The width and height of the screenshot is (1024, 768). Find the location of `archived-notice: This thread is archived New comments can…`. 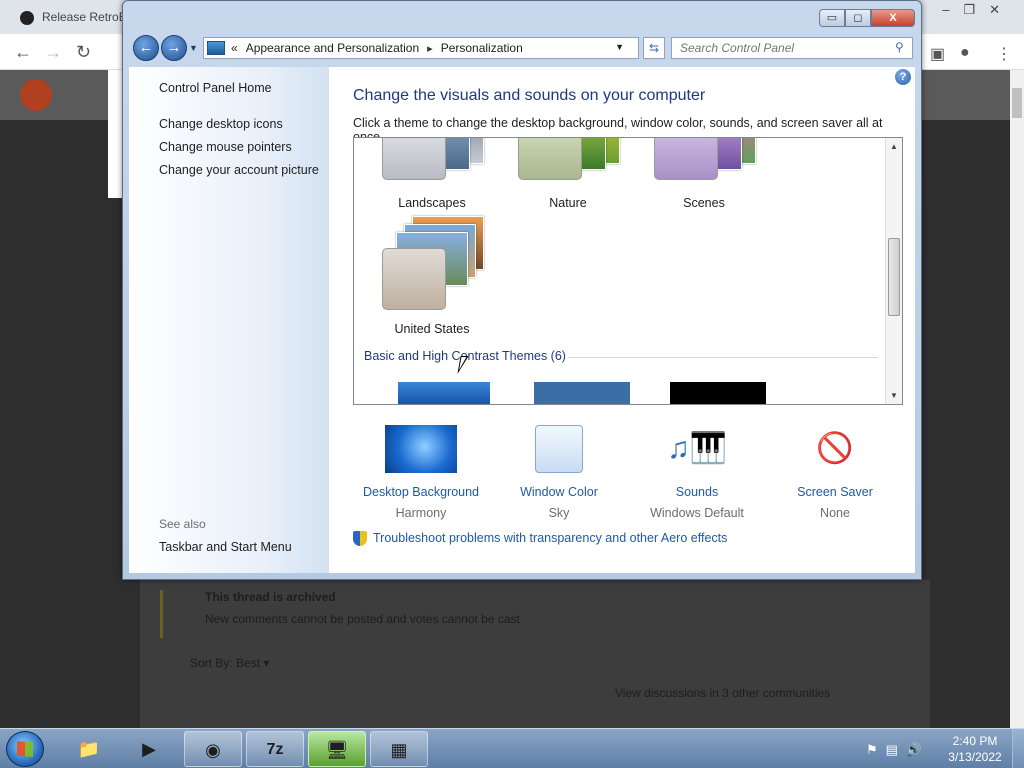

archived-notice: This thread is archived New comments can… is located at coordinates (420, 614).